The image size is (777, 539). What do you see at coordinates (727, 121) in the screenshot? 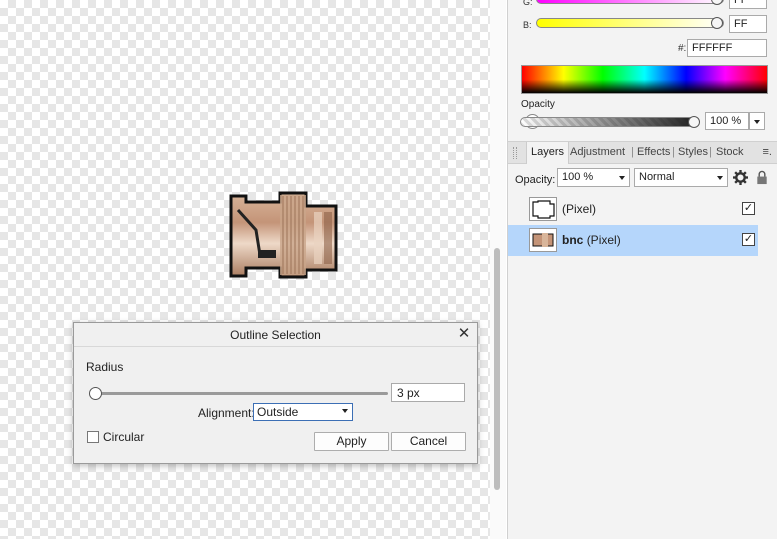
I see `opacity-input: 100 %` at bounding box center [727, 121].